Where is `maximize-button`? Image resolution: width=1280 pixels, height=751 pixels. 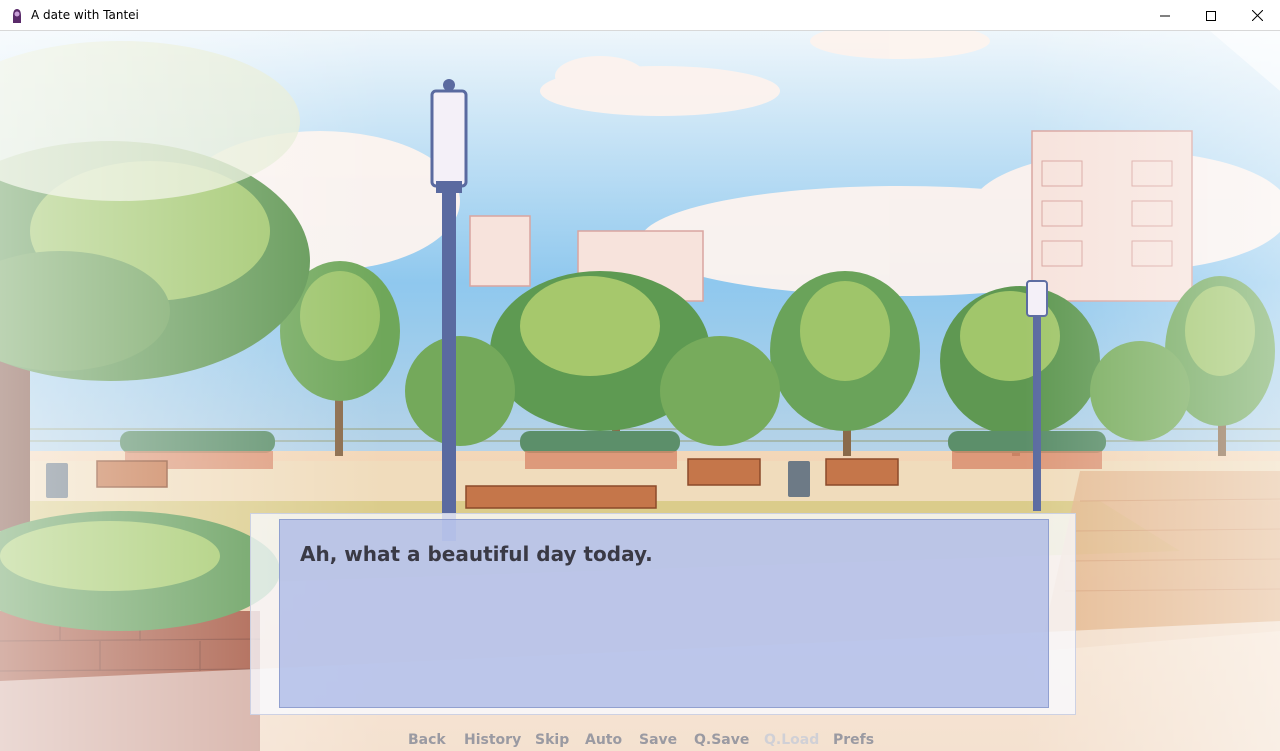 maximize-button is located at coordinates (1211, 15).